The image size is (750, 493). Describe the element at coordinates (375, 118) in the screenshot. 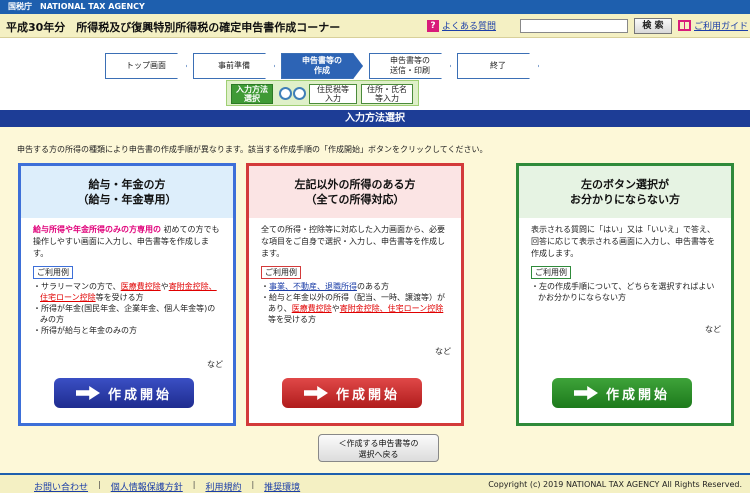

I see `section-title: 入力方法選択` at that location.